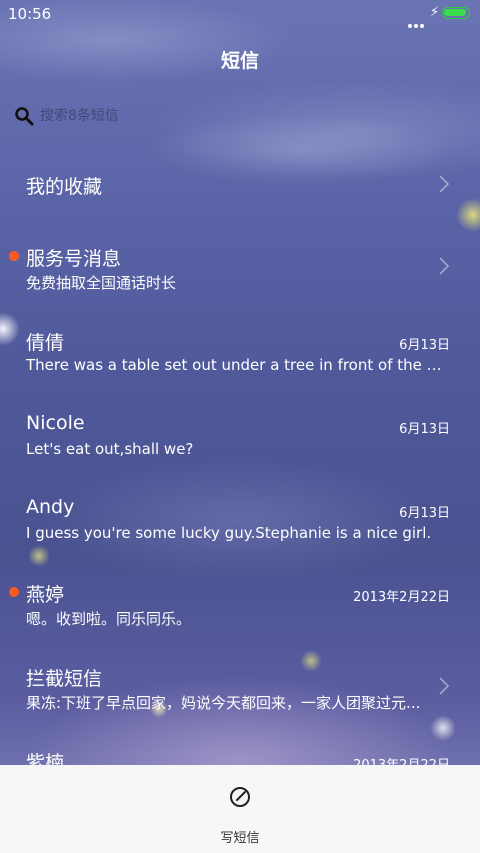 This screenshot has height=853, width=480. I want to click on conversation-preview: Let's eat out,shall we?, so click(110, 449).